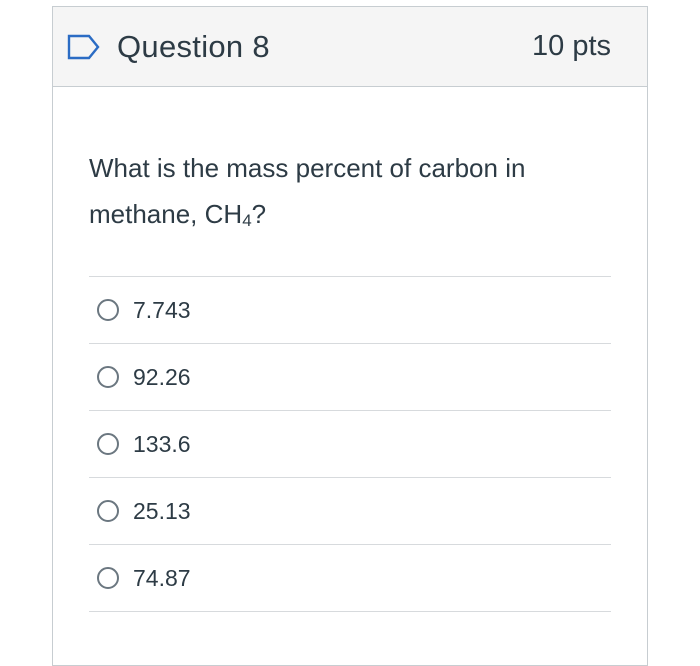  What do you see at coordinates (162, 577) in the screenshot?
I see `answer-label: 74.87` at bounding box center [162, 577].